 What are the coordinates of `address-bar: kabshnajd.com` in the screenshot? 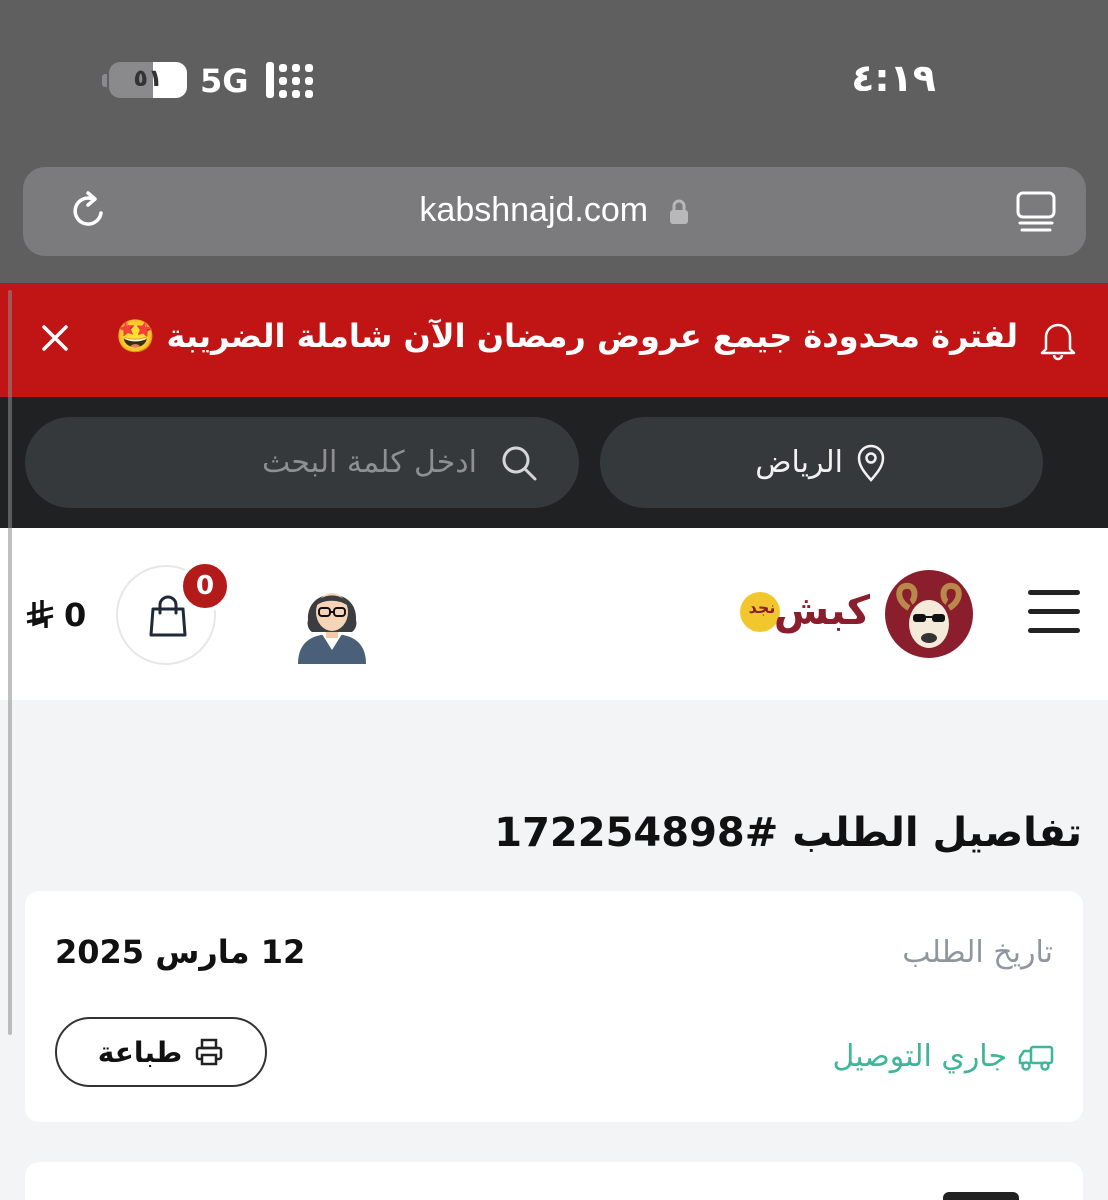 It's located at (554, 211).